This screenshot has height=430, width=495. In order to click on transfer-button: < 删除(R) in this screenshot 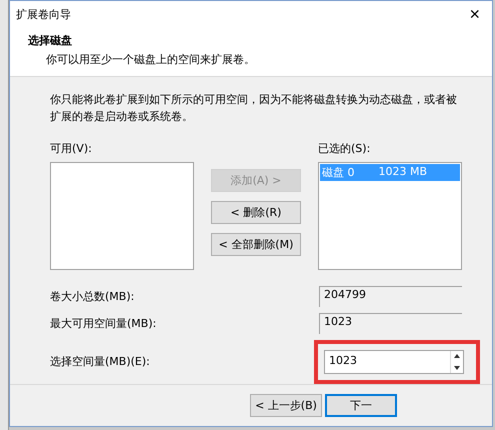, I will do `click(256, 212)`.